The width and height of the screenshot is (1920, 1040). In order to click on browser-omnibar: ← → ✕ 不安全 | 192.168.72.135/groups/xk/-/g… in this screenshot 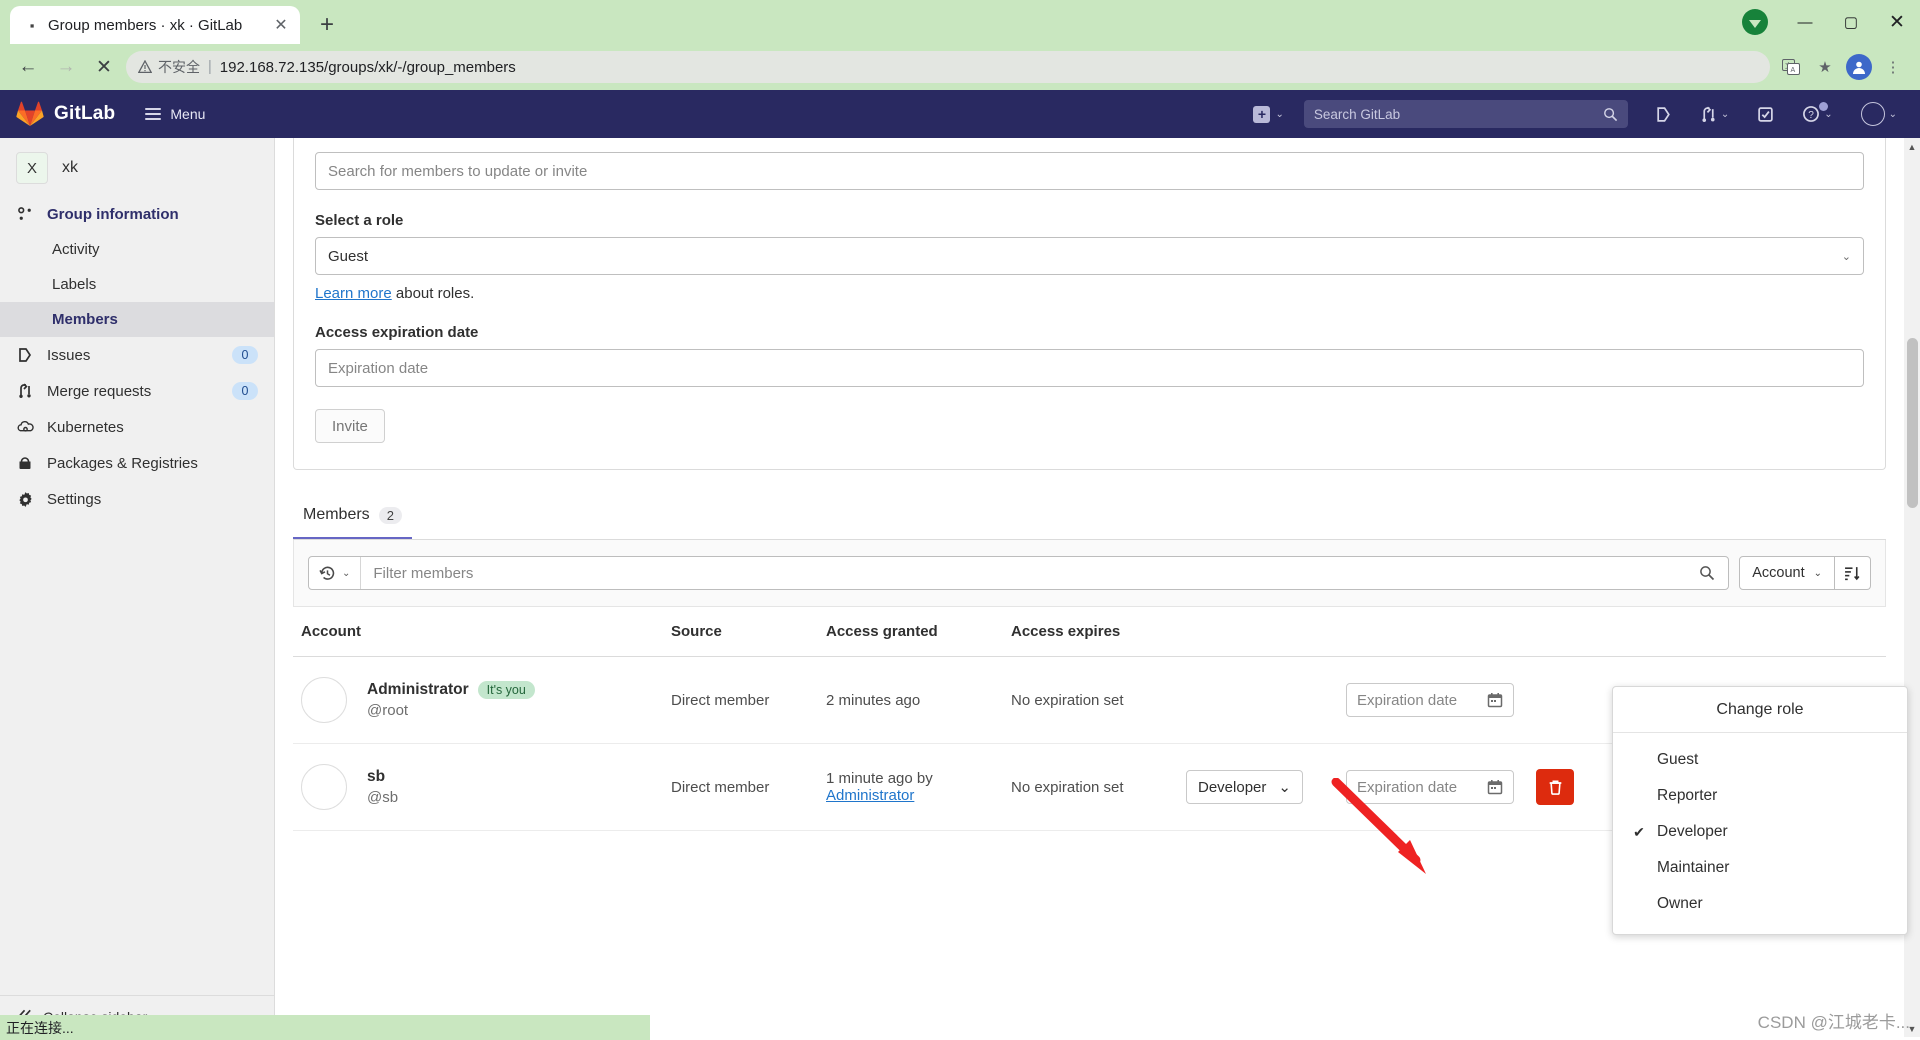, I will do `click(960, 67)`.